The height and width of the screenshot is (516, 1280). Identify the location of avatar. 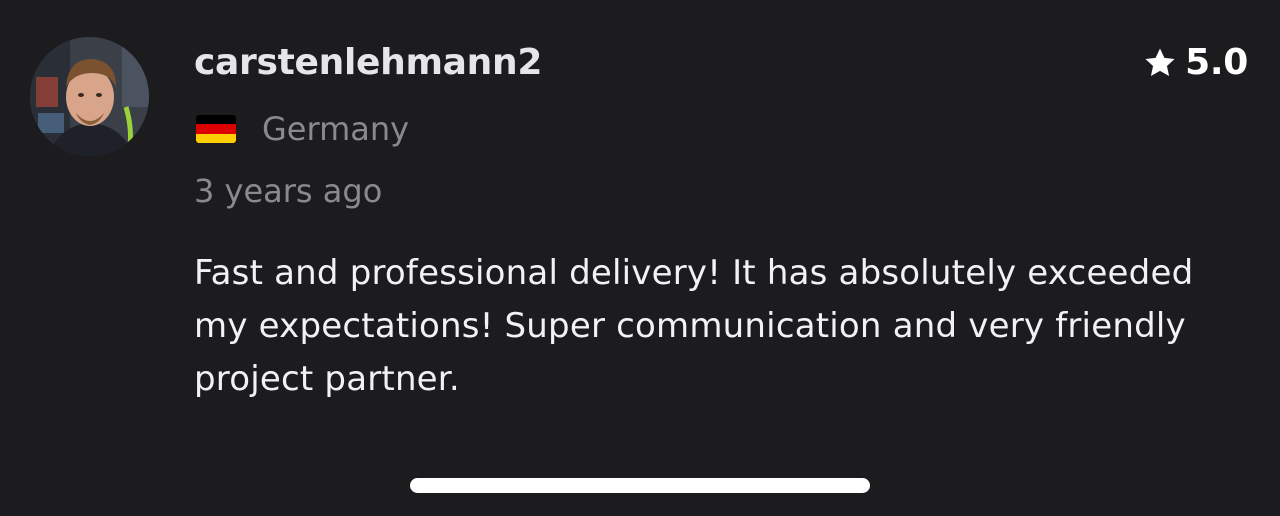
(89, 96).